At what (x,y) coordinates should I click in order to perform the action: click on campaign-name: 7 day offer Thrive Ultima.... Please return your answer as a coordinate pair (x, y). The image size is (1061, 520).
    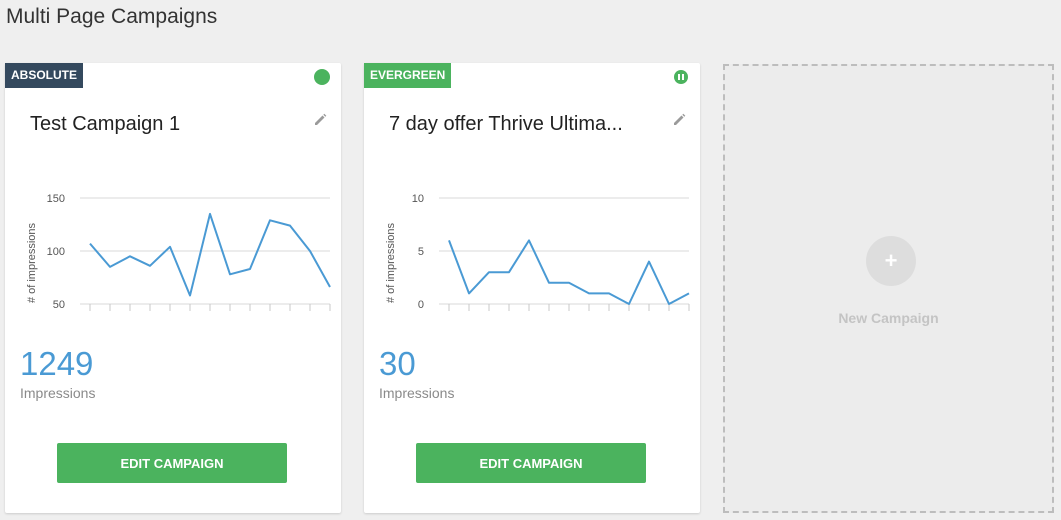
    Looking at the image, I should click on (506, 124).